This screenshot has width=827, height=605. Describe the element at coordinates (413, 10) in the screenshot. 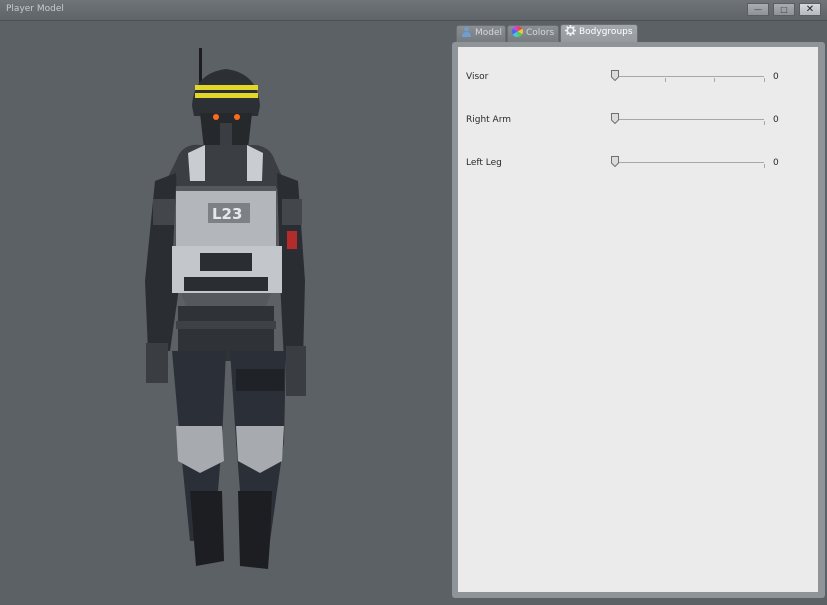

I see `title-bar: Player Model — □ ✕` at that location.